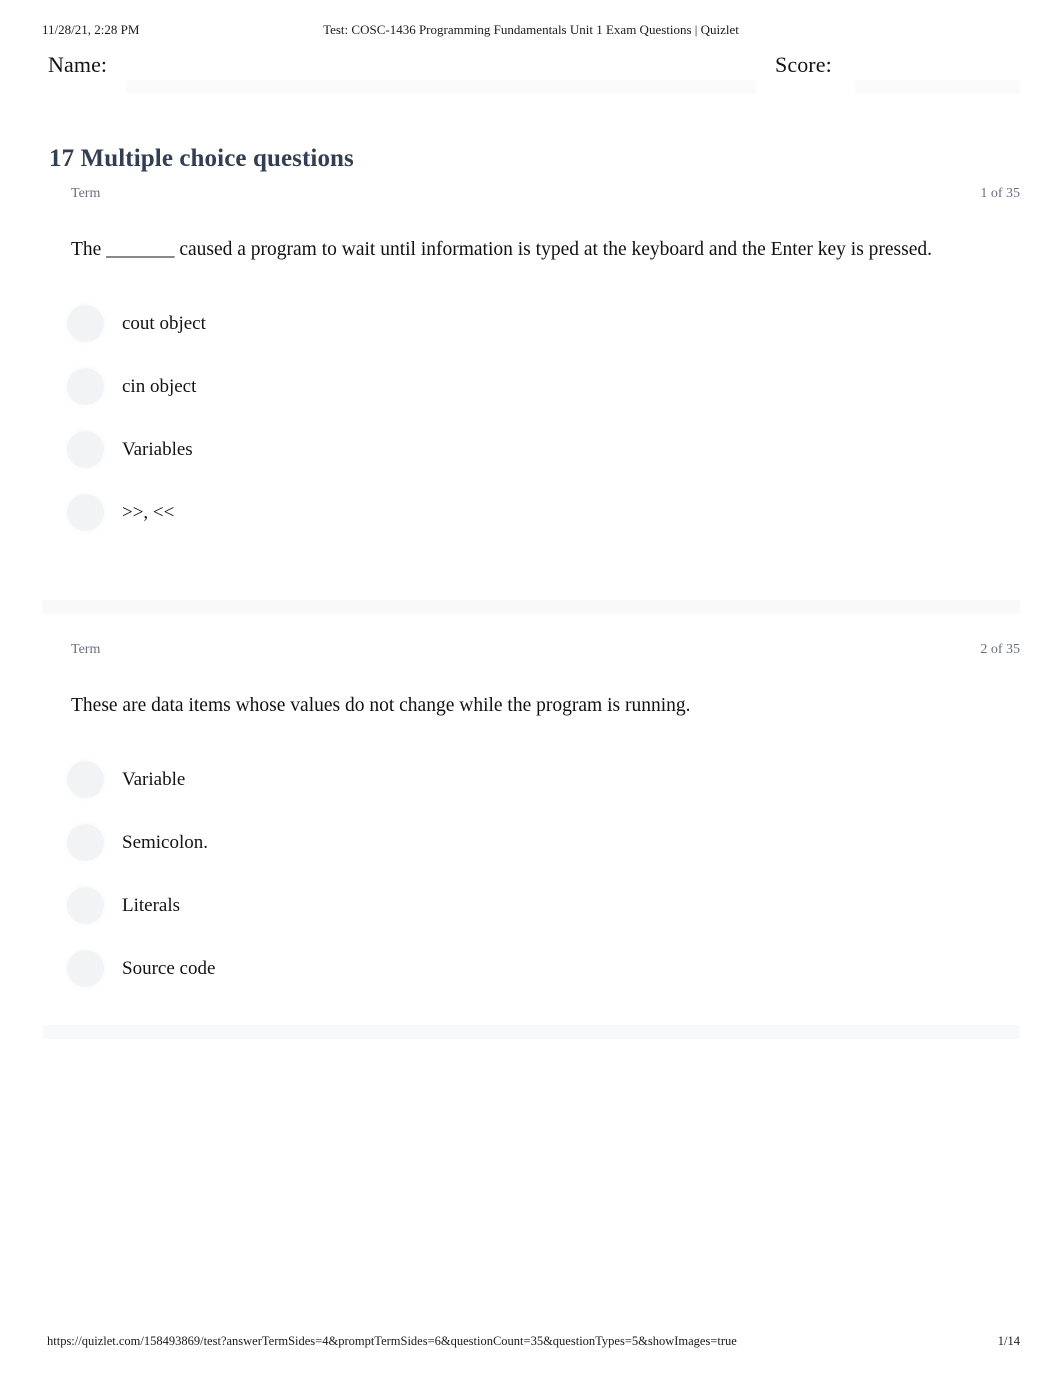 This screenshot has height=1377, width=1062. I want to click on answer-option-label: >>, <<, so click(148, 512).